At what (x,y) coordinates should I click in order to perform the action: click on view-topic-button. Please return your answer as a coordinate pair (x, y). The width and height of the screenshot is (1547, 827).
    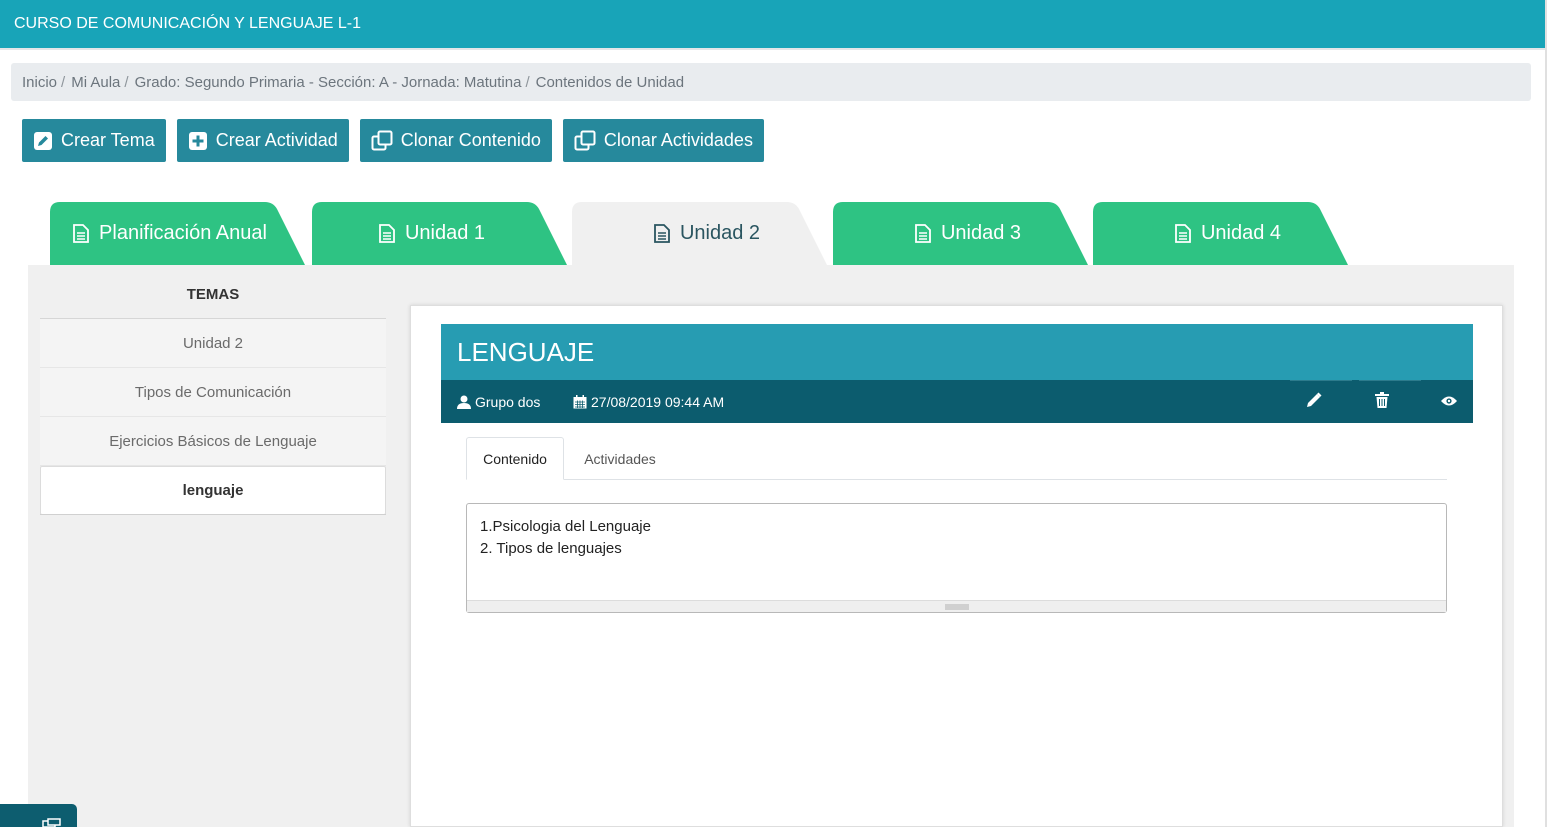
    Looking at the image, I should click on (1449, 401).